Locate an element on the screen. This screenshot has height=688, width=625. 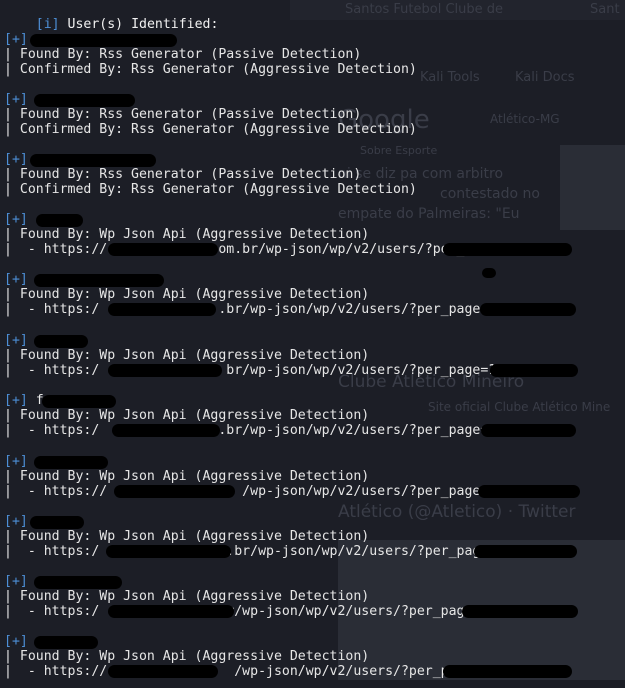
entry-tag-line: [+] f is located at coordinates (24, 400).